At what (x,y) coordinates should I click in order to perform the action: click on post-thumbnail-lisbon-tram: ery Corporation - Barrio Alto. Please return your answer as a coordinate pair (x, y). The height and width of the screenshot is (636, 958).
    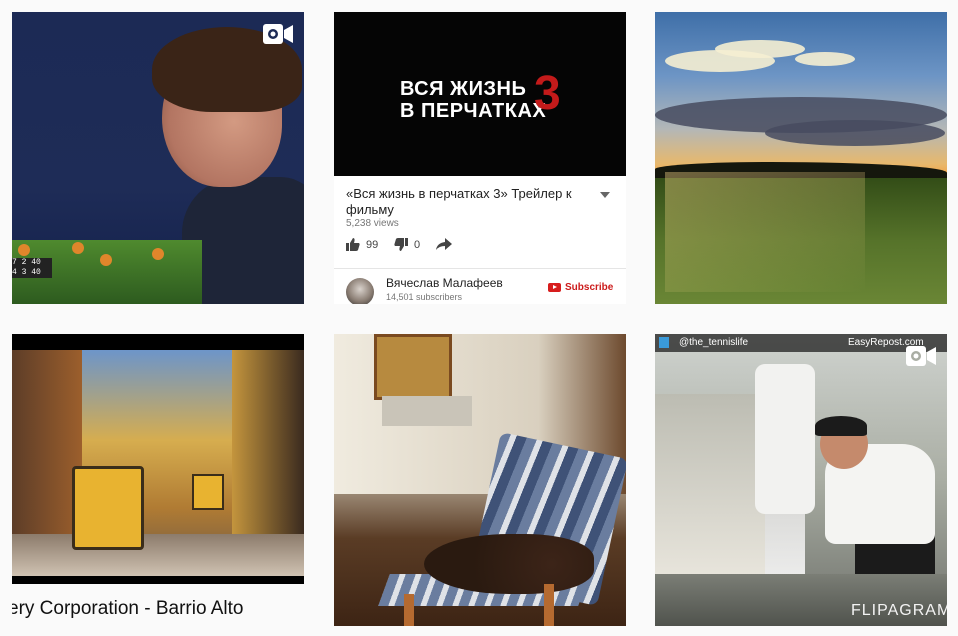
    Looking at the image, I should click on (158, 480).